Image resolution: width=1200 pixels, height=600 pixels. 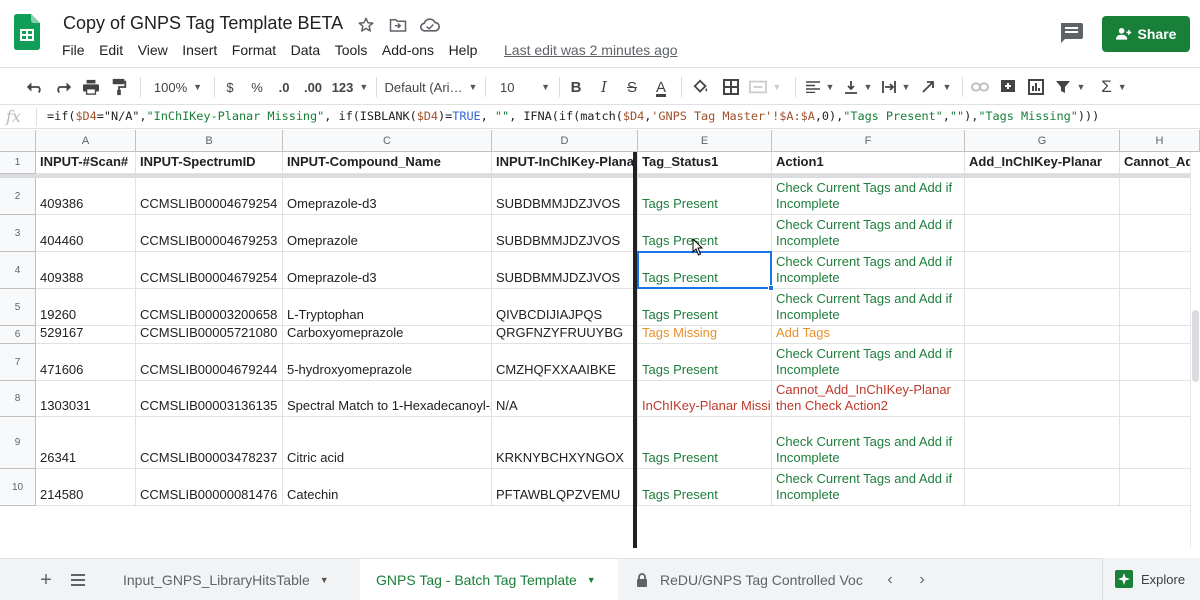 I want to click on table-cell-compound: Omeprazole, so click(x=387, y=233).